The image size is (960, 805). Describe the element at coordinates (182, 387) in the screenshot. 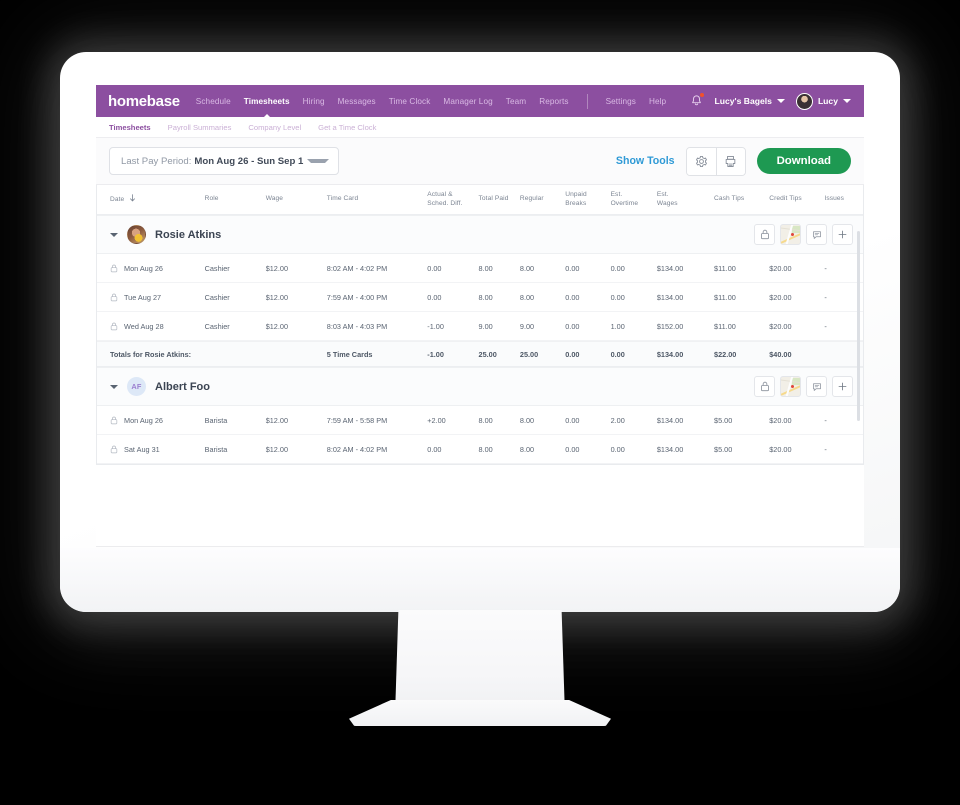

I see `employee-name: Albert Foo` at that location.